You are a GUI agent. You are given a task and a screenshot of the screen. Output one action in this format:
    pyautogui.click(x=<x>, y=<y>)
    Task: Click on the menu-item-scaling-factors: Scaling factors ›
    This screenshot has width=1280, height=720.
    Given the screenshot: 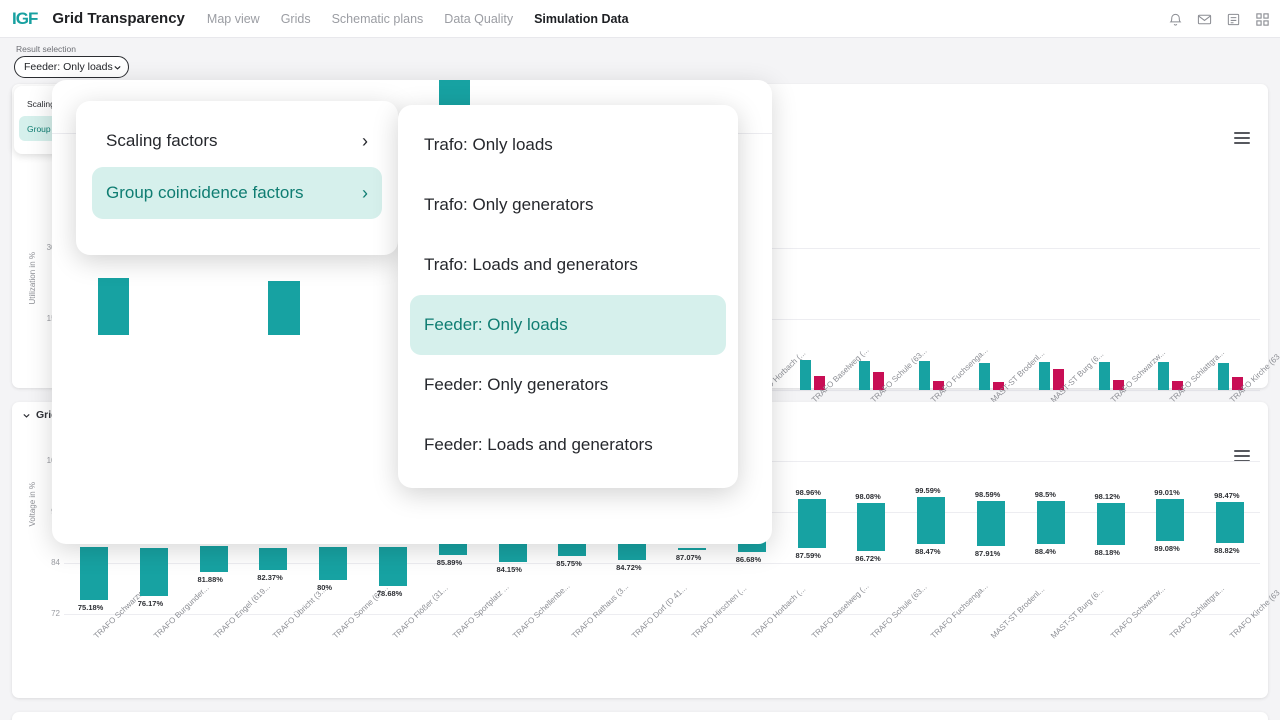 What is the action you would take?
    pyautogui.click(x=237, y=141)
    